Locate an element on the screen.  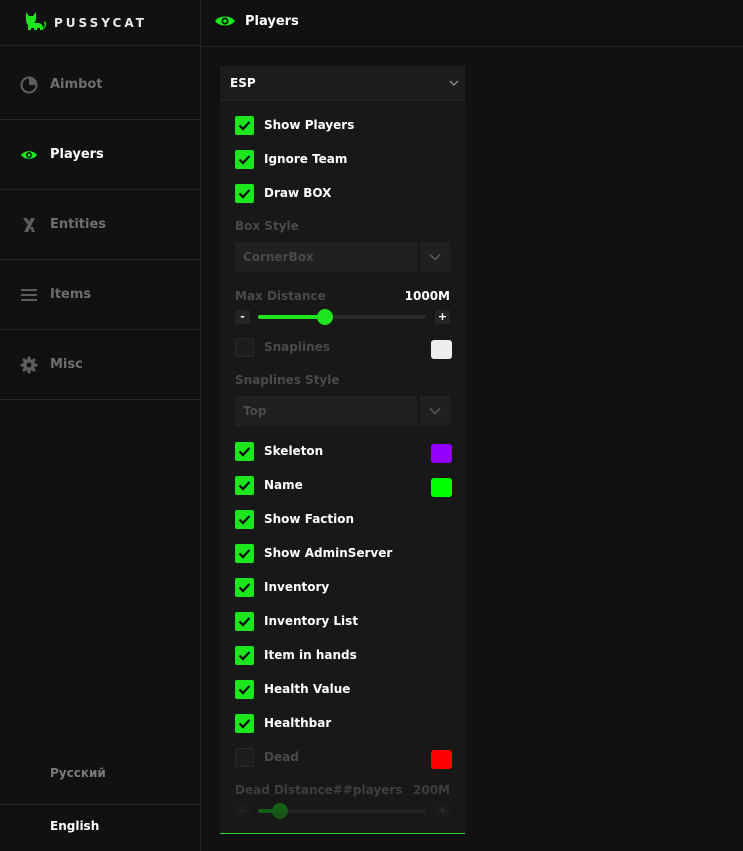
dead-distance-value: 200M is located at coordinates (431, 790).